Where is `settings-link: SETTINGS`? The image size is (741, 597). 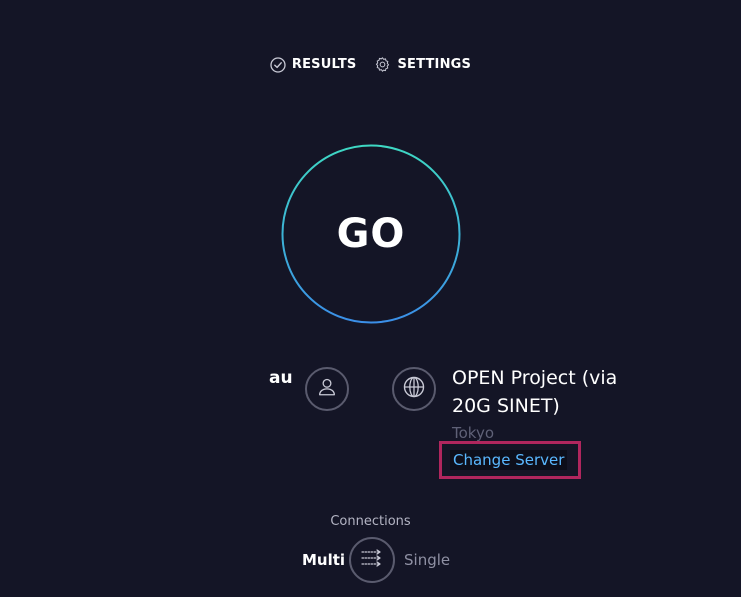
settings-link: SETTINGS is located at coordinates (422, 64).